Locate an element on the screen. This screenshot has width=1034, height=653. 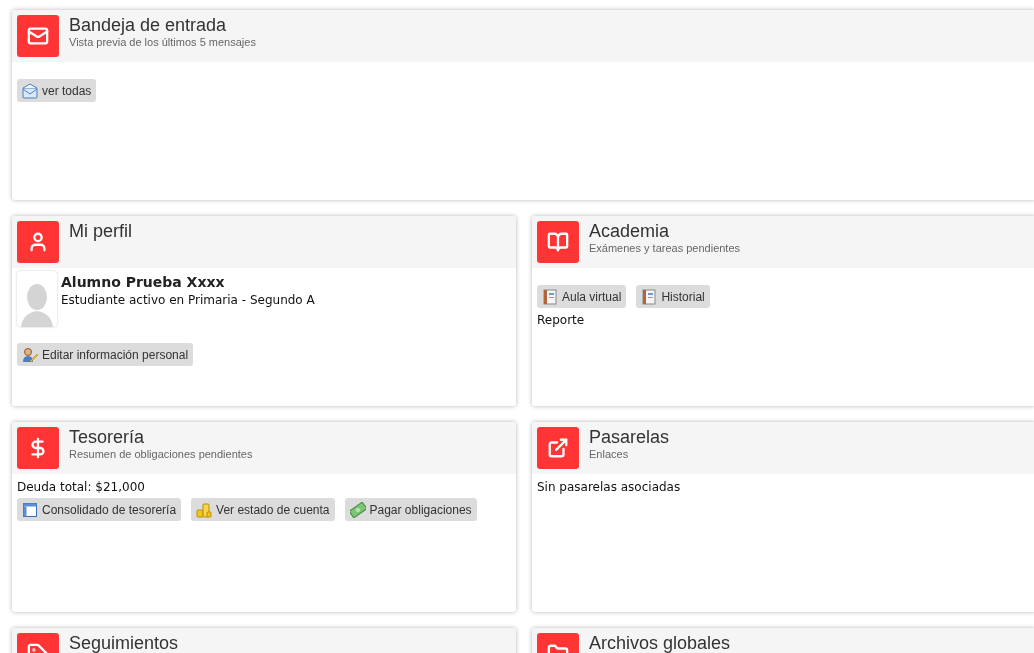
panel-title: Academia is located at coordinates (630, 231).